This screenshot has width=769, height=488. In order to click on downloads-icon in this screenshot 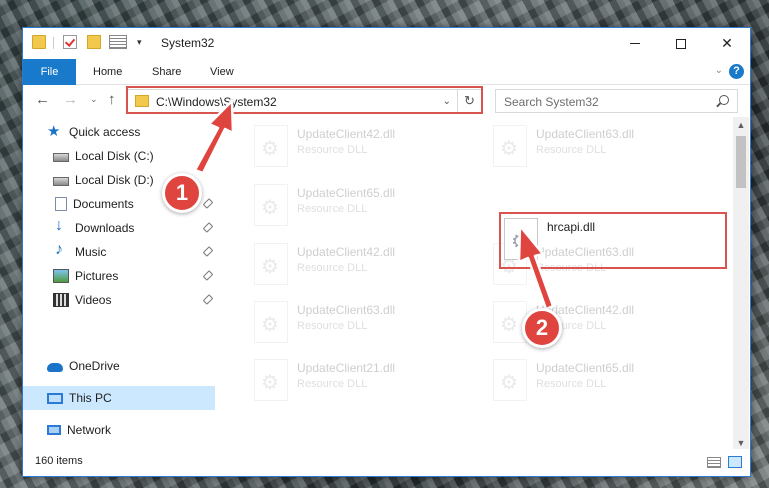, I will do `click(61, 226)`.